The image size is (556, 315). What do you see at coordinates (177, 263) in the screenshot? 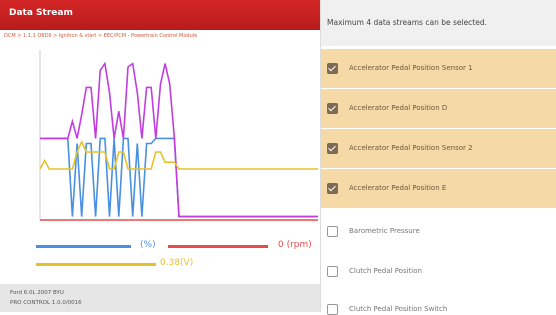
I see `legend-value-3: 0.38(V)` at bounding box center [177, 263].